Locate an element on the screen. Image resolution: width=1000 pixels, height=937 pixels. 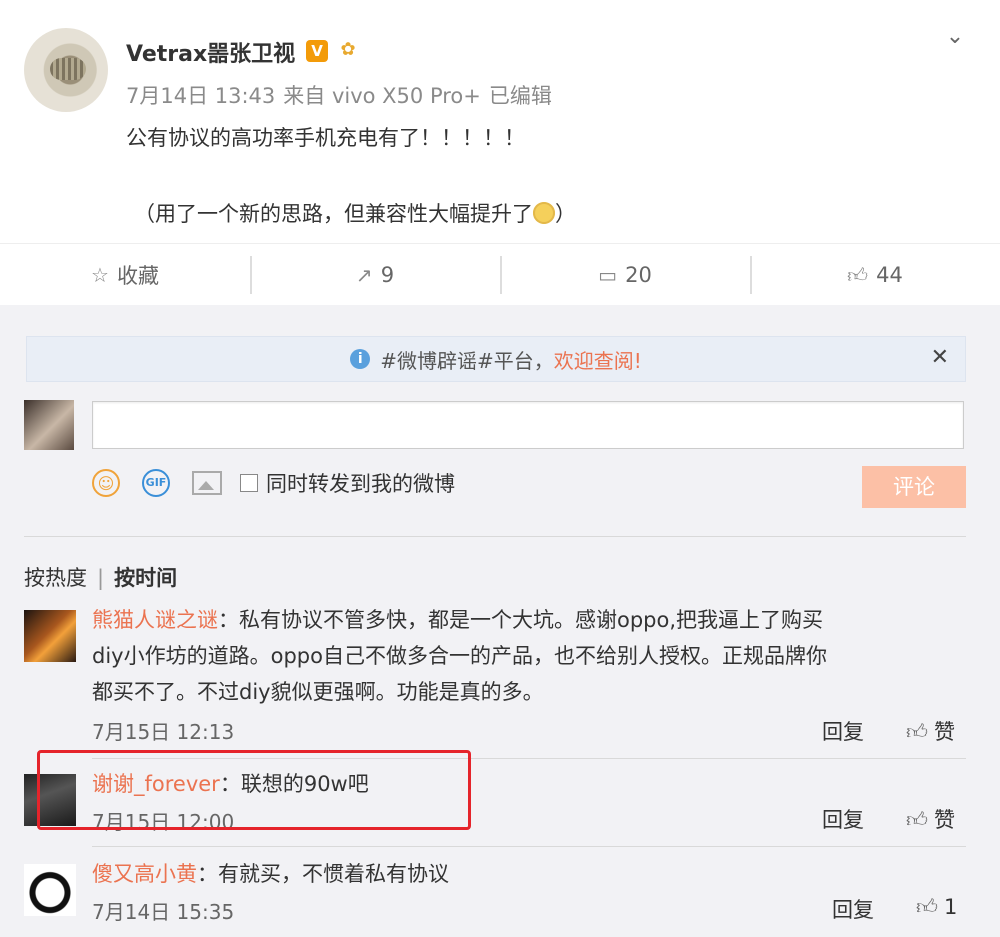
image-icon is located at coordinates (207, 483).